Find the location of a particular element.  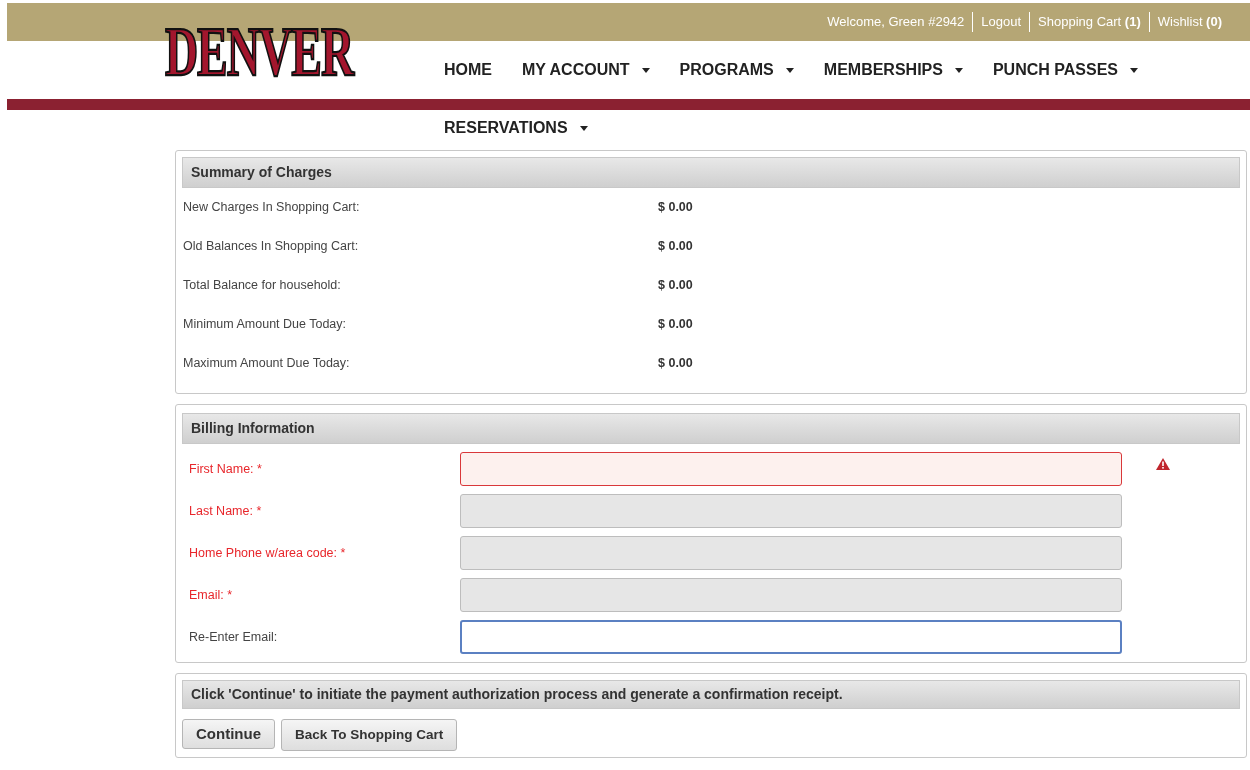

continue-button: Continue is located at coordinates (228, 734).